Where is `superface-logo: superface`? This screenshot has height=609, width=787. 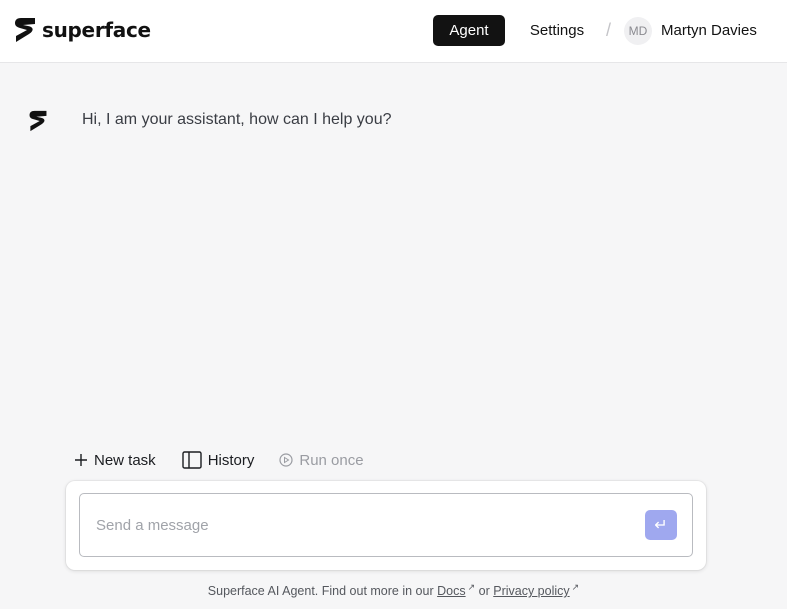 superface-logo: superface is located at coordinates (82, 30).